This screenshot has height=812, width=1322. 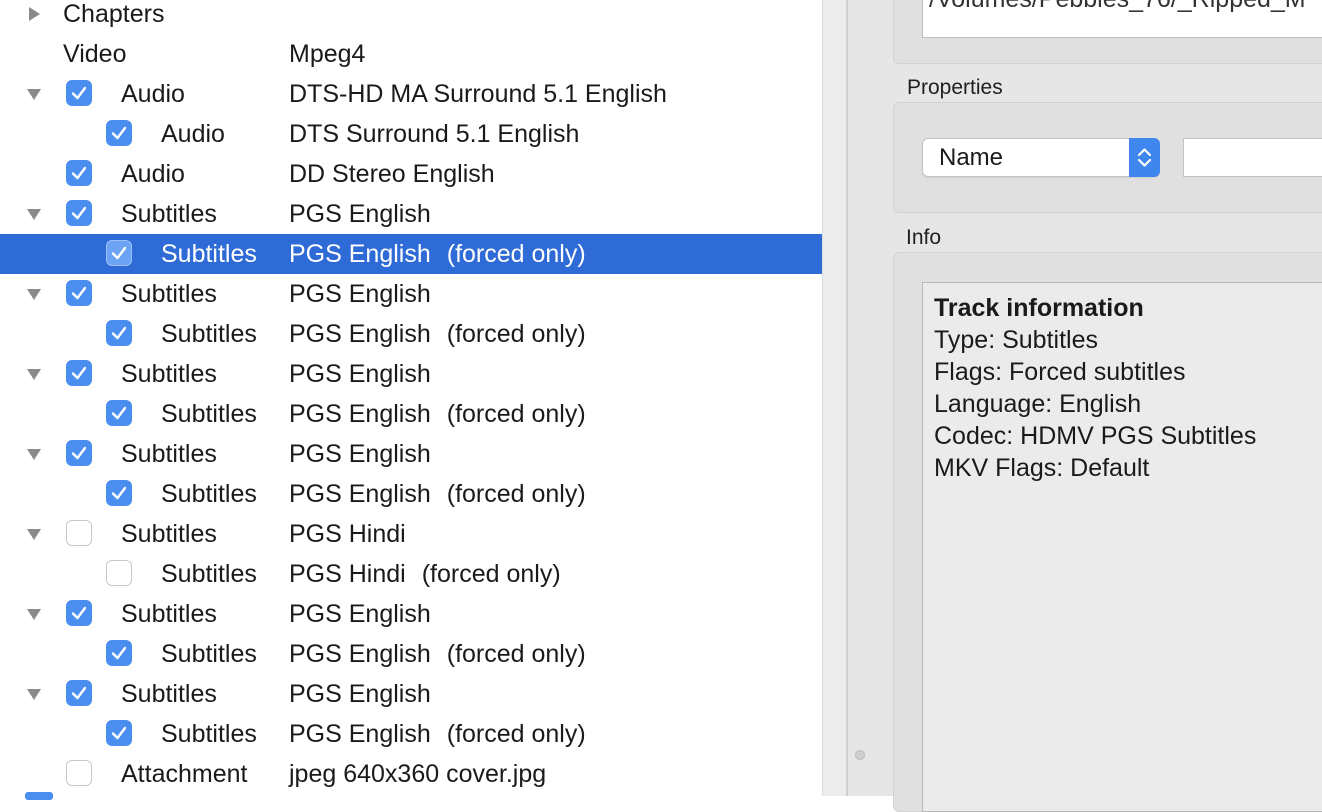 I want to click on track-row: Audio DTS-HD MA Surround 5.1 English, so click(x=411, y=94).